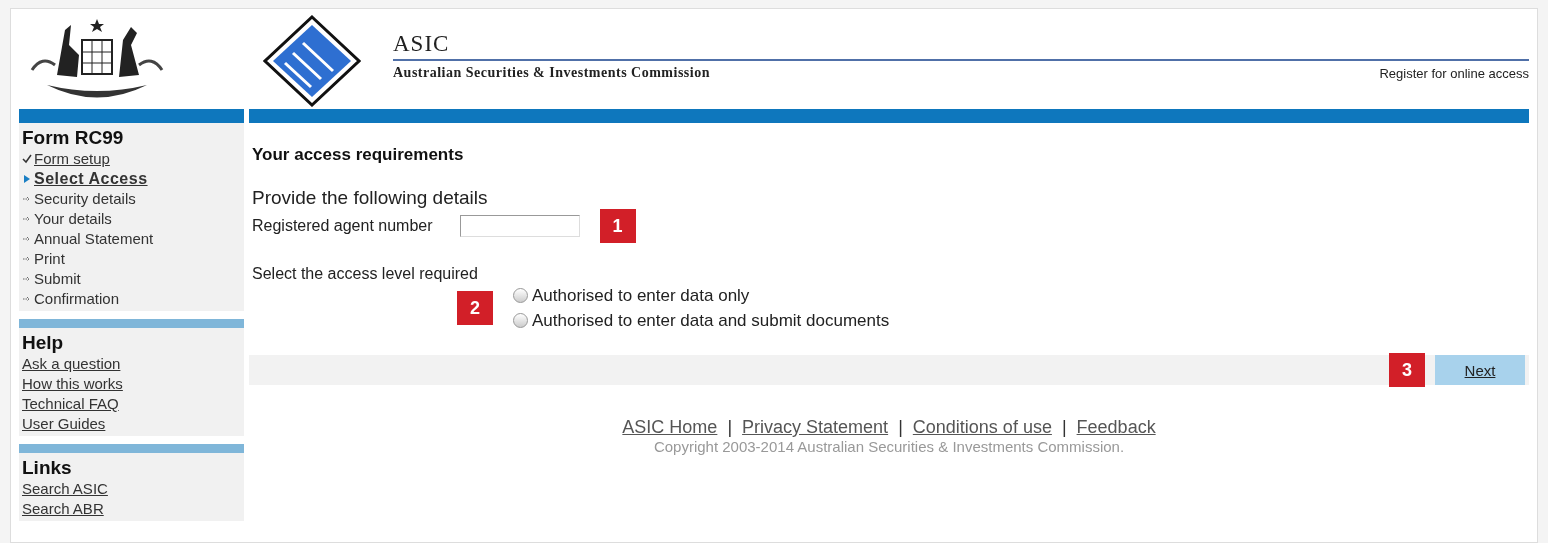 The height and width of the screenshot is (543, 1548). What do you see at coordinates (131, 489) in the screenshot?
I see `nav-link: Search ASIC` at bounding box center [131, 489].